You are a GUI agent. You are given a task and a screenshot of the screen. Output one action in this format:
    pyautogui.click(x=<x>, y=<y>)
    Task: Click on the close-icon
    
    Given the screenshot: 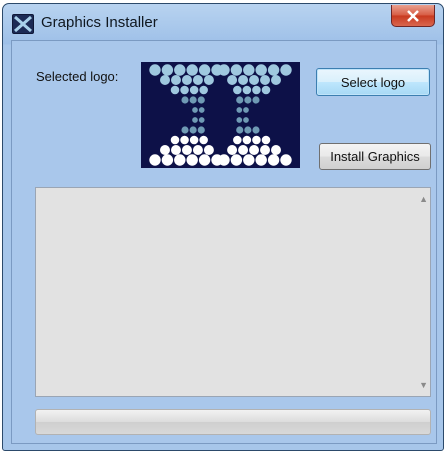 What is the action you would take?
    pyautogui.click(x=413, y=15)
    